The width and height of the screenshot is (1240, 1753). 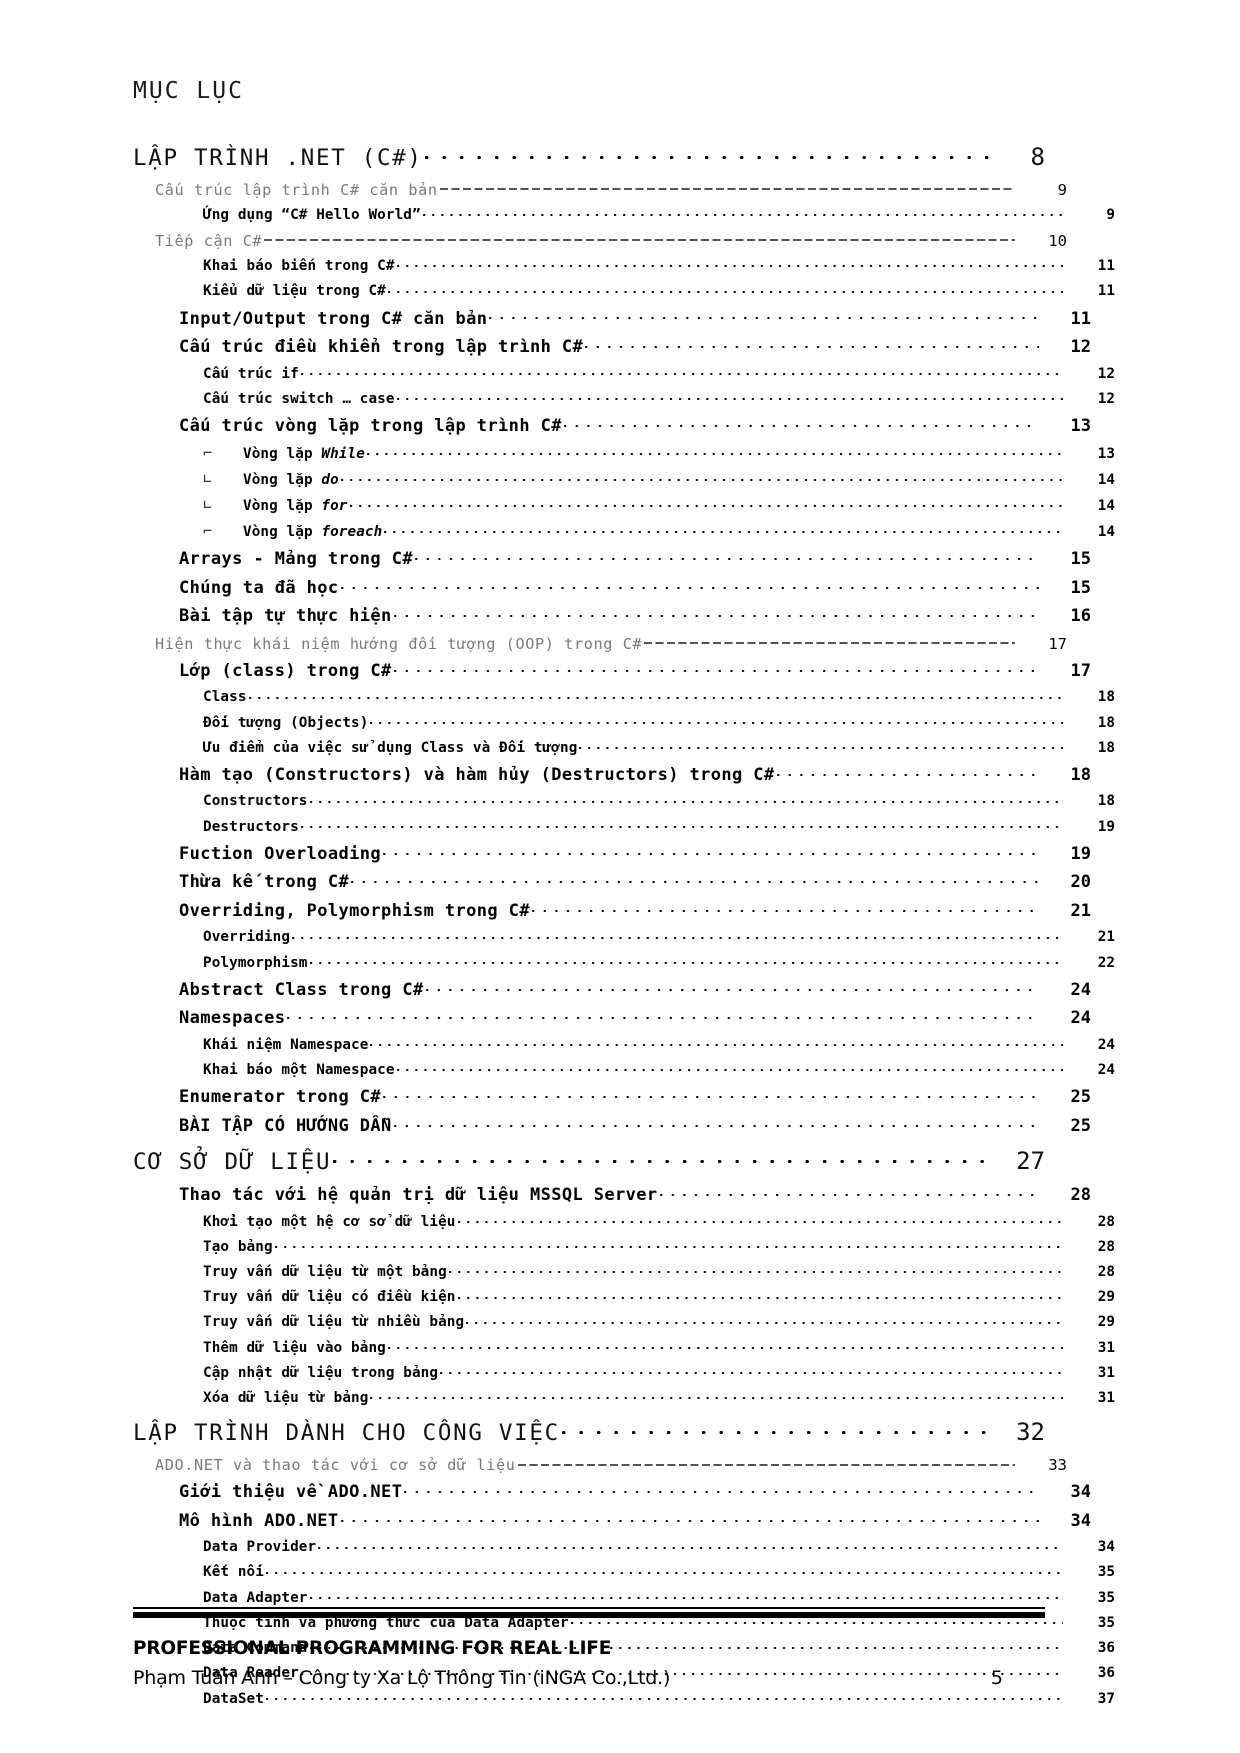 I want to click on toc-entry-label: Cấu trúc switch … case, so click(x=299, y=399).